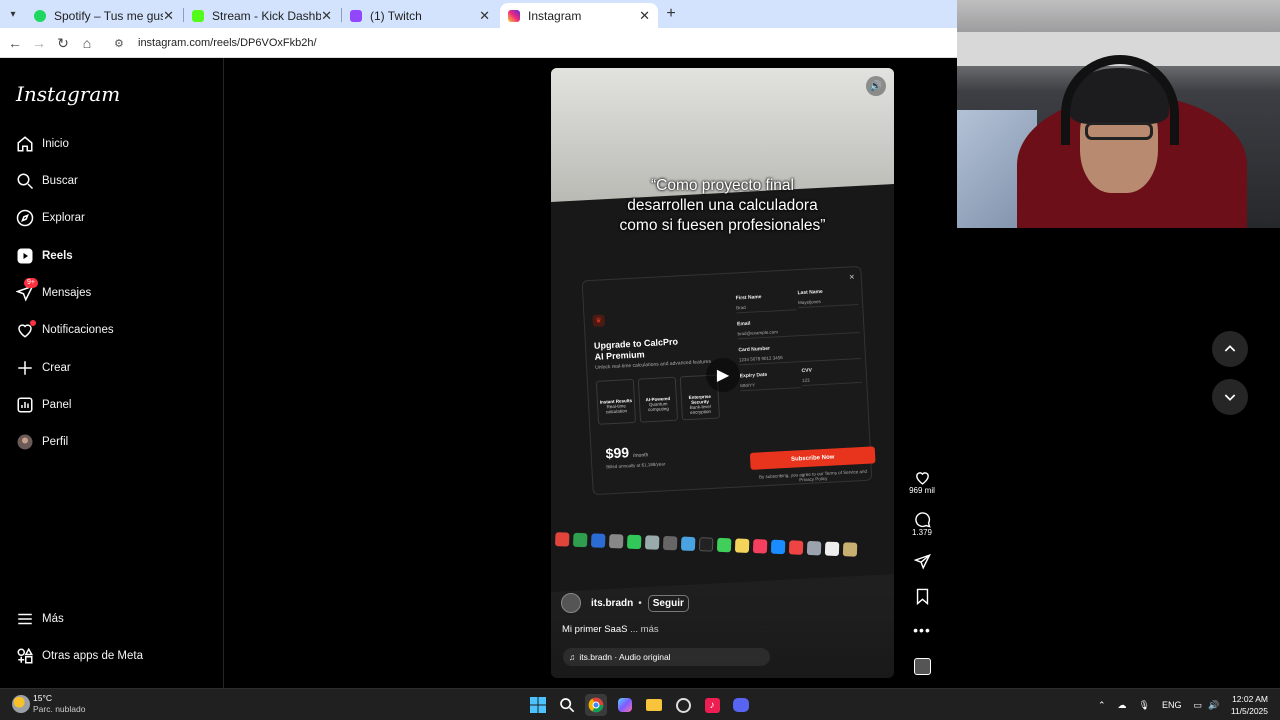  I want to click on back-arrow-icon: ←, so click(15, 43).